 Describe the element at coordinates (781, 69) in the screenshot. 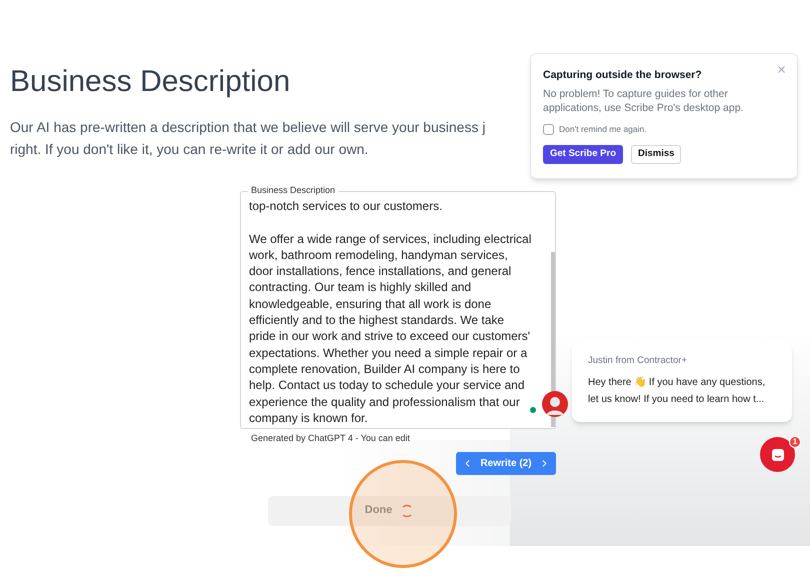

I see `close-icon` at that location.